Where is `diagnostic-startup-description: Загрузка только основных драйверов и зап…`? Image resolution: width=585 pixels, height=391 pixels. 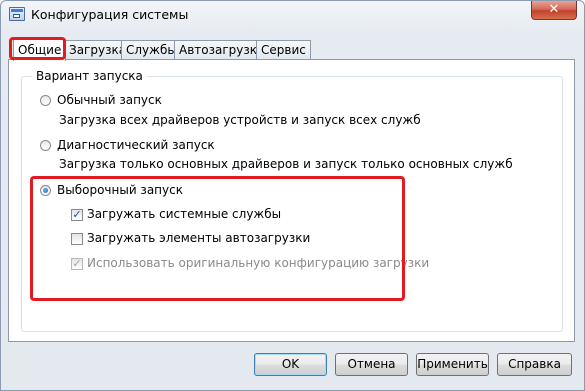 diagnostic-startup-description: Загрузка только основных драйверов и зап… is located at coordinates (286, 164).